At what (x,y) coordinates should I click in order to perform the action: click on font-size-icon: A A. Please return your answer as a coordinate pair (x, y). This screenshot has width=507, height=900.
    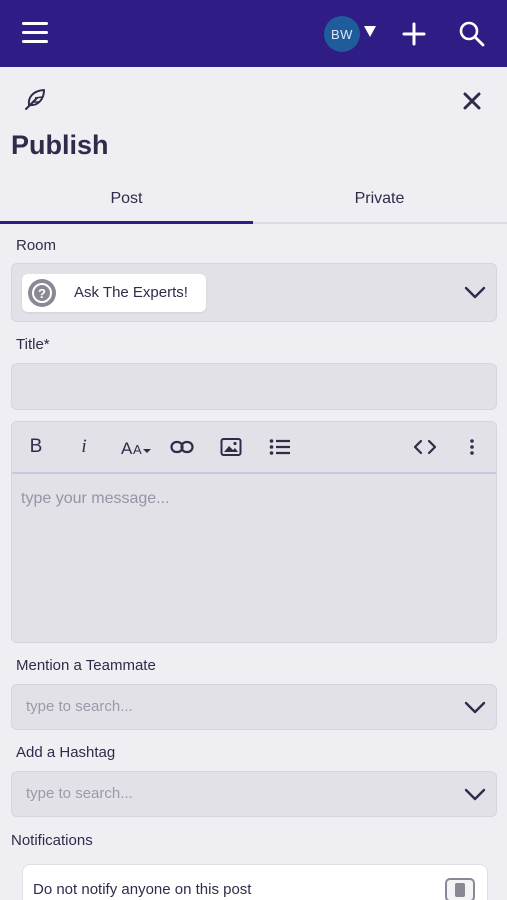
    Looking at the image, I should click on (137, 447).